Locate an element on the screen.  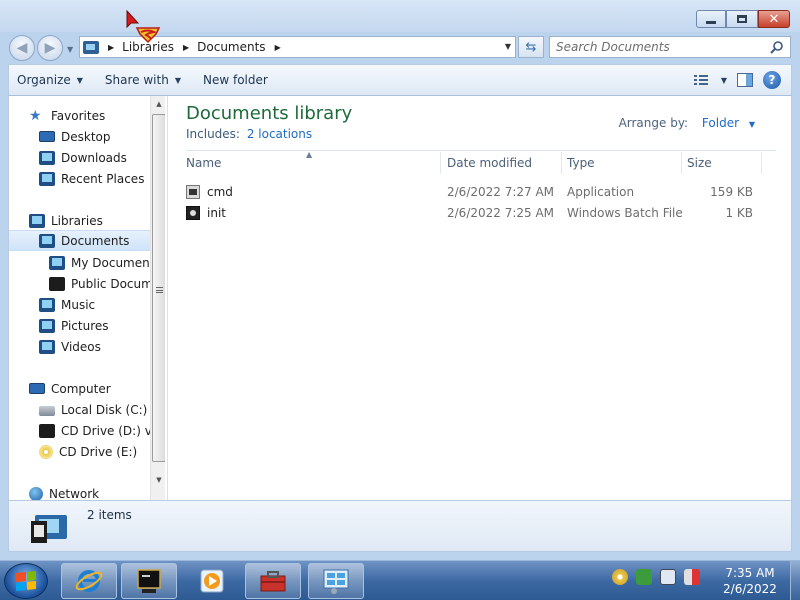
breadcrumb-documents: Documents is located at coordinates (231, 47).